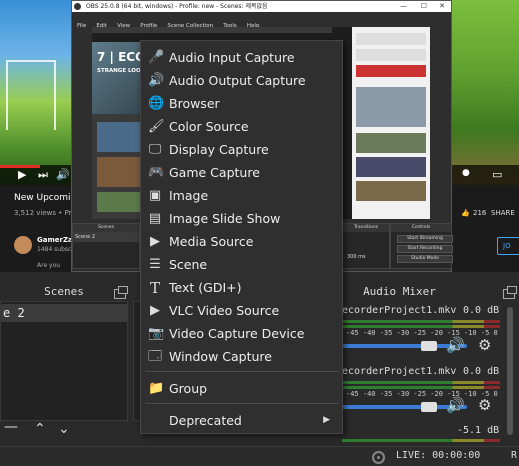 Image resolution: width=519 pixels, height=466 pixels. I want to click on menu-item-label: Color Source, so click(209, 126).